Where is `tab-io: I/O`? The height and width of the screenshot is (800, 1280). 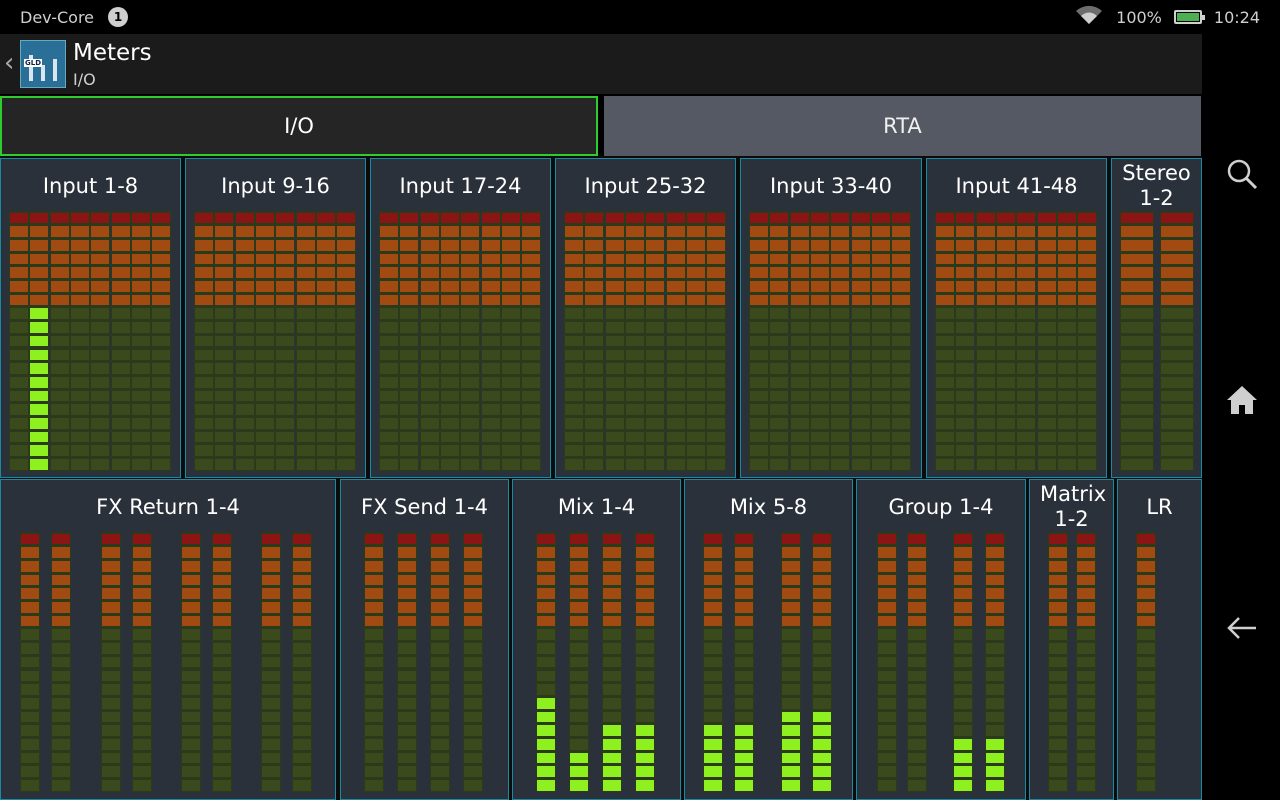
tab-io: I/O is located at coordinates (299, 126).